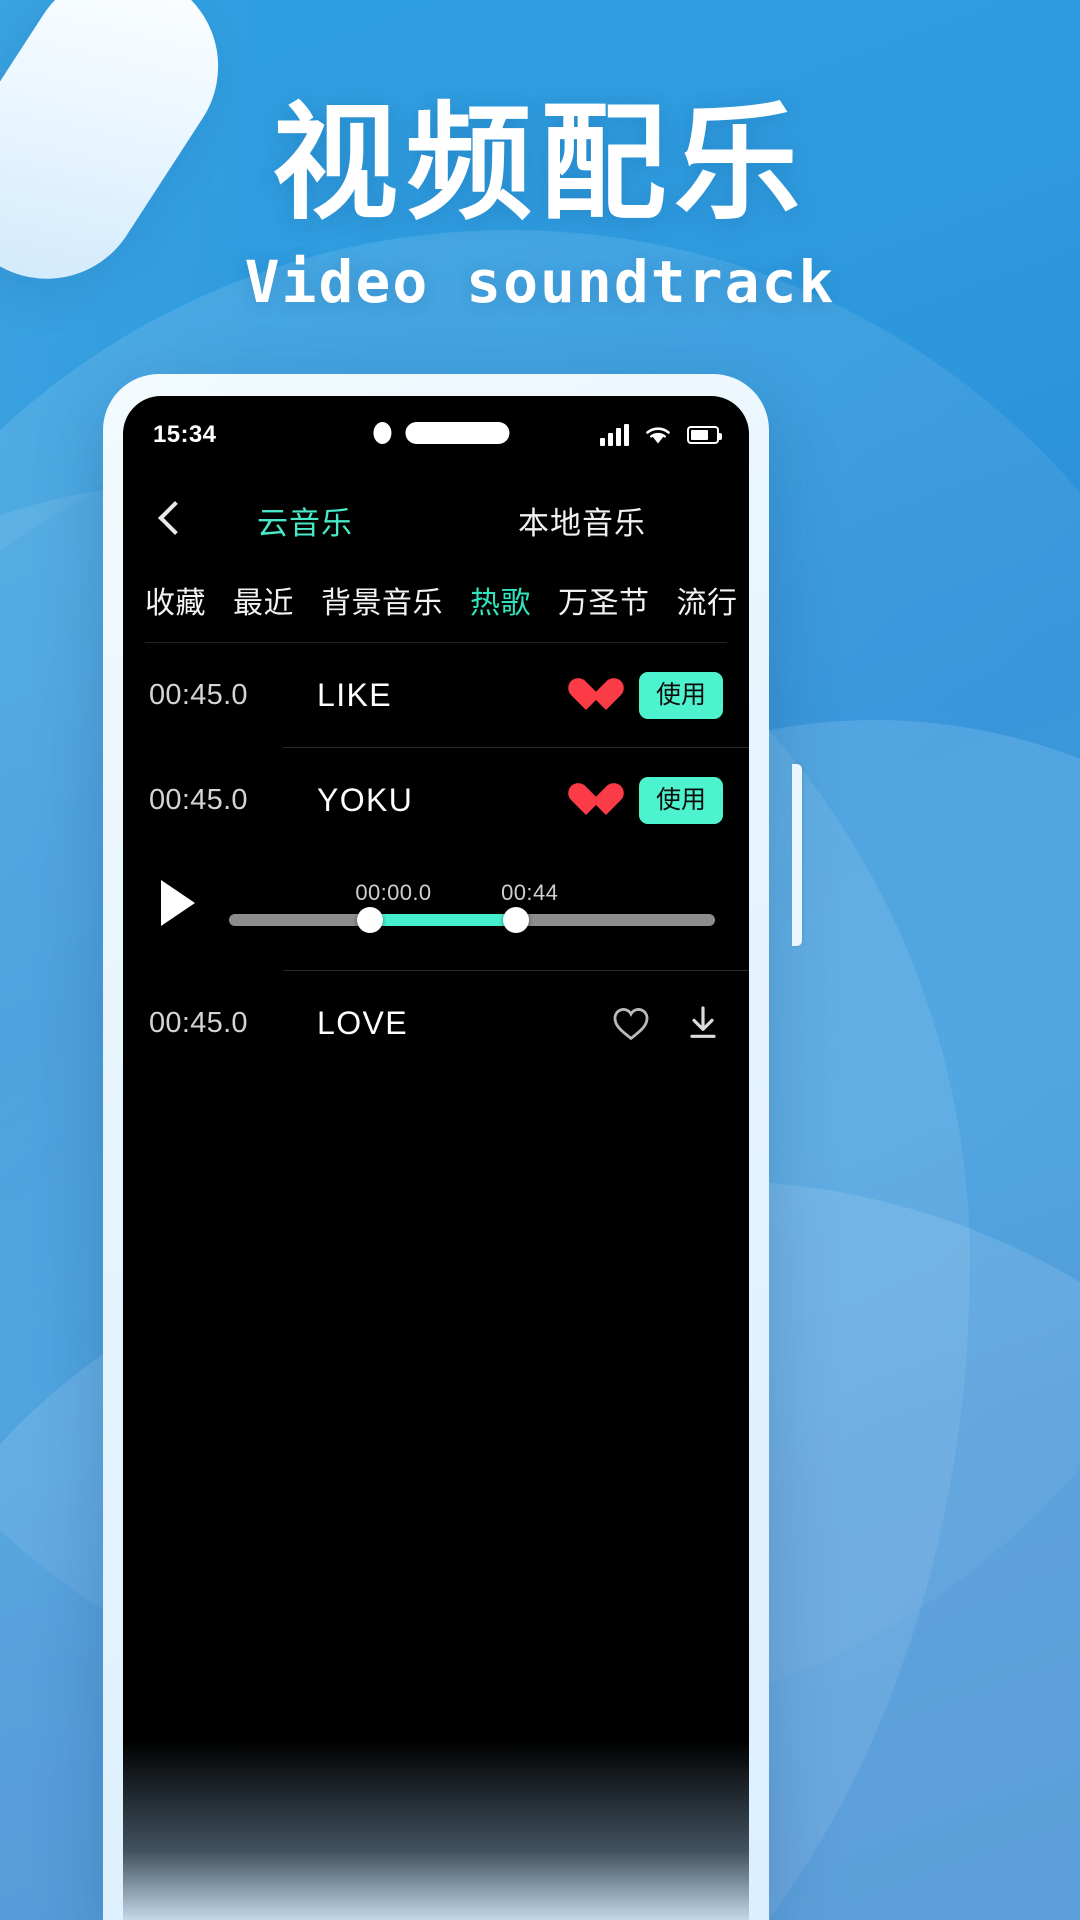 This screenshot has height=1920, width=1080. I want to click on trim-slider: 00:00.0 00:44, so click(476, 906).